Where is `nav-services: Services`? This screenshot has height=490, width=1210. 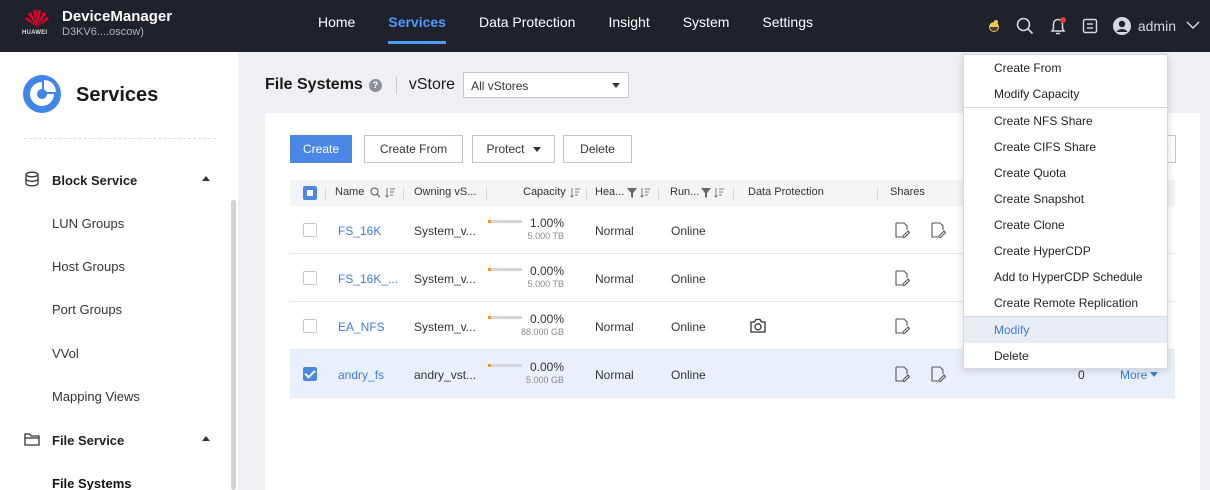
nav-services: Services is located at coordinates (417, 26).